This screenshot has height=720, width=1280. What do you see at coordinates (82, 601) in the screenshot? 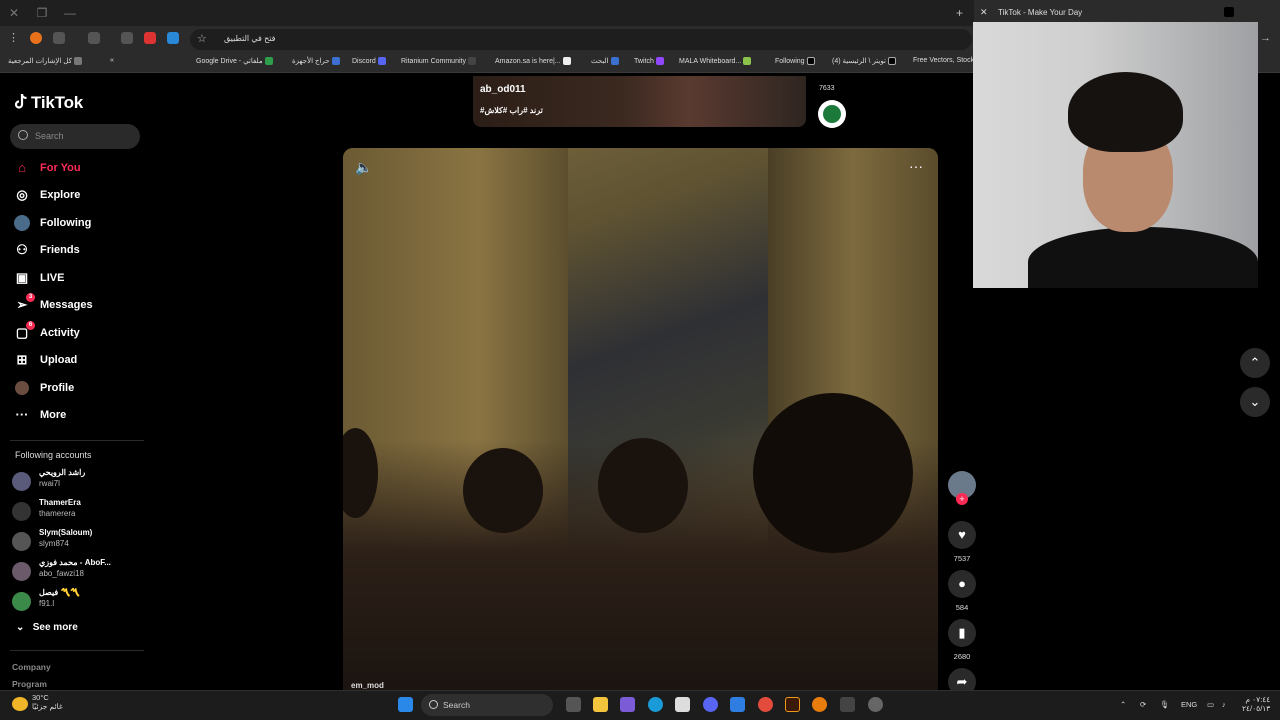
I see `account-item: فيصل 〽️〽️ f91.l` at bounding box center [82, 601].